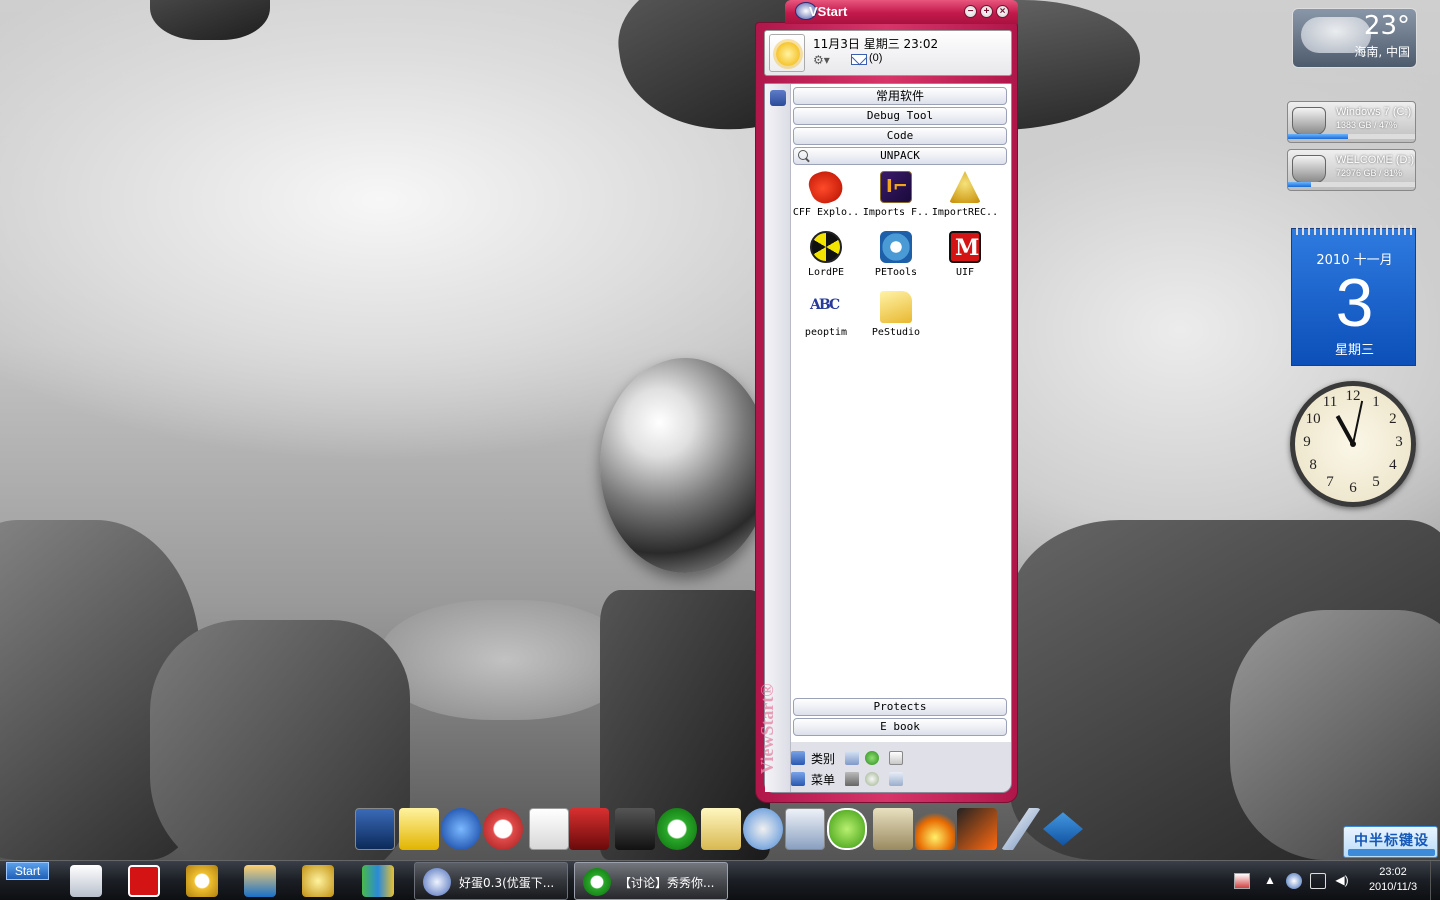 The image size is (1440, 900). What do you see at coordinates (798, 779) in the screenshot?
I see `menu-icon` at bounding box center [798, 779].